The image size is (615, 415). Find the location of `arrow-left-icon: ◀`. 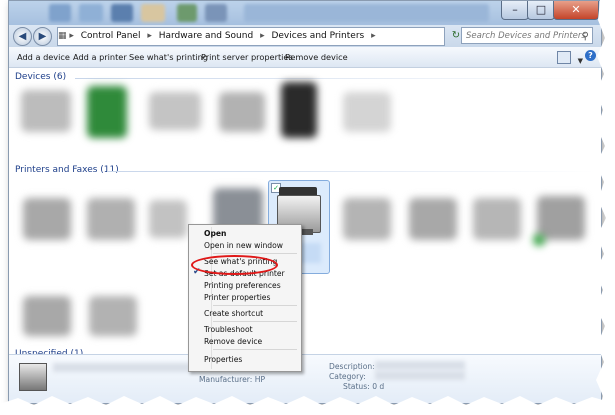

arrow-left-icon: ◀ is located at coordinates (22, 36).